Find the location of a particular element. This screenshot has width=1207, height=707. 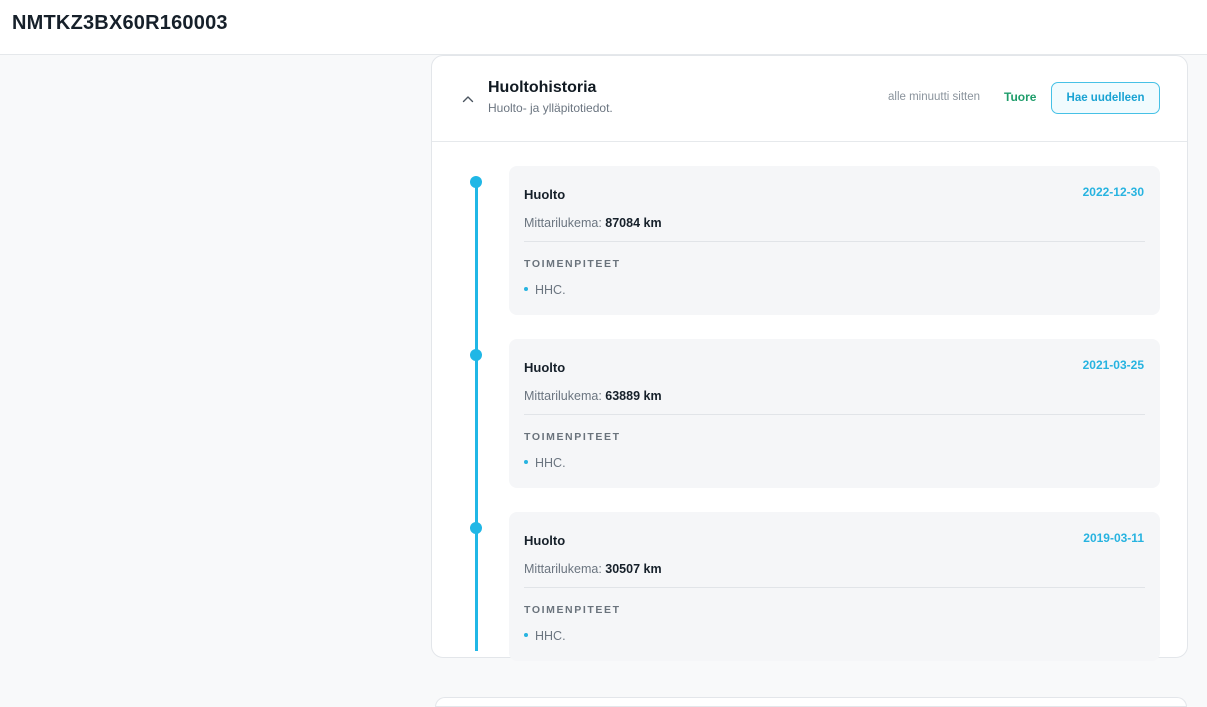

odometer-value: 87084 km is located at coordinates (633, 223).